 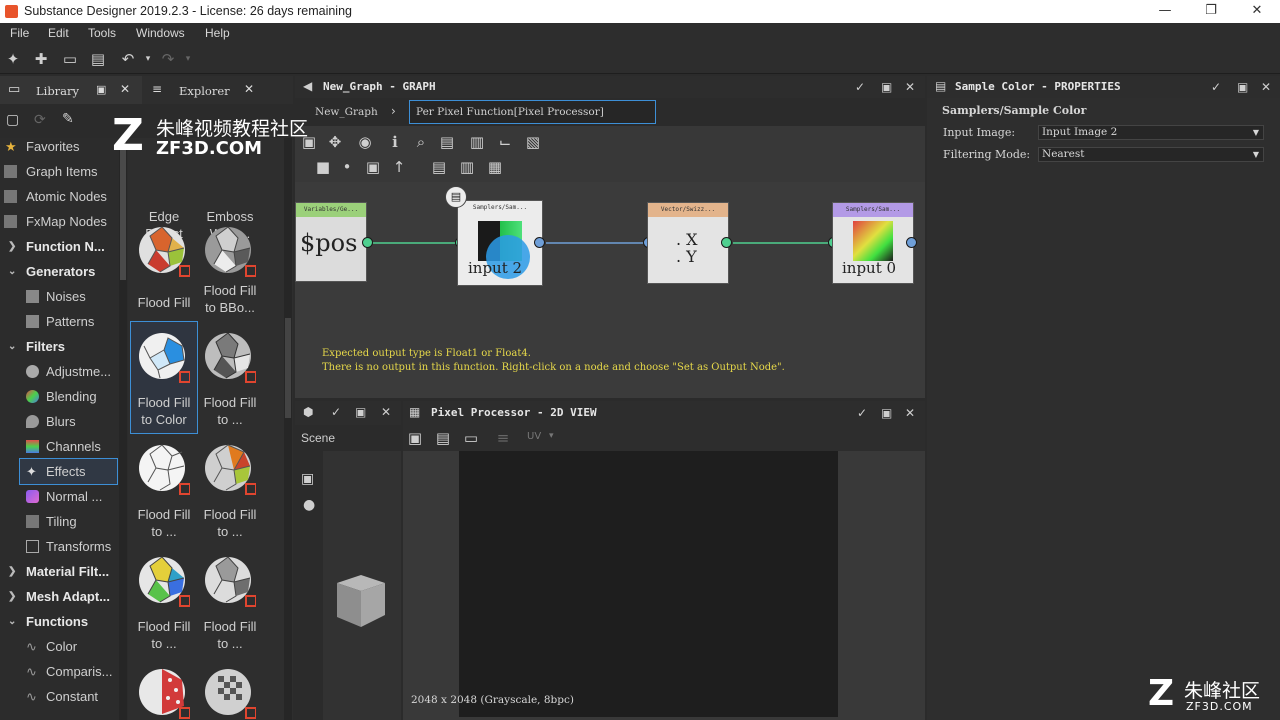 I want to click on pencil-icon: ✎, so click(x=68, y=119).